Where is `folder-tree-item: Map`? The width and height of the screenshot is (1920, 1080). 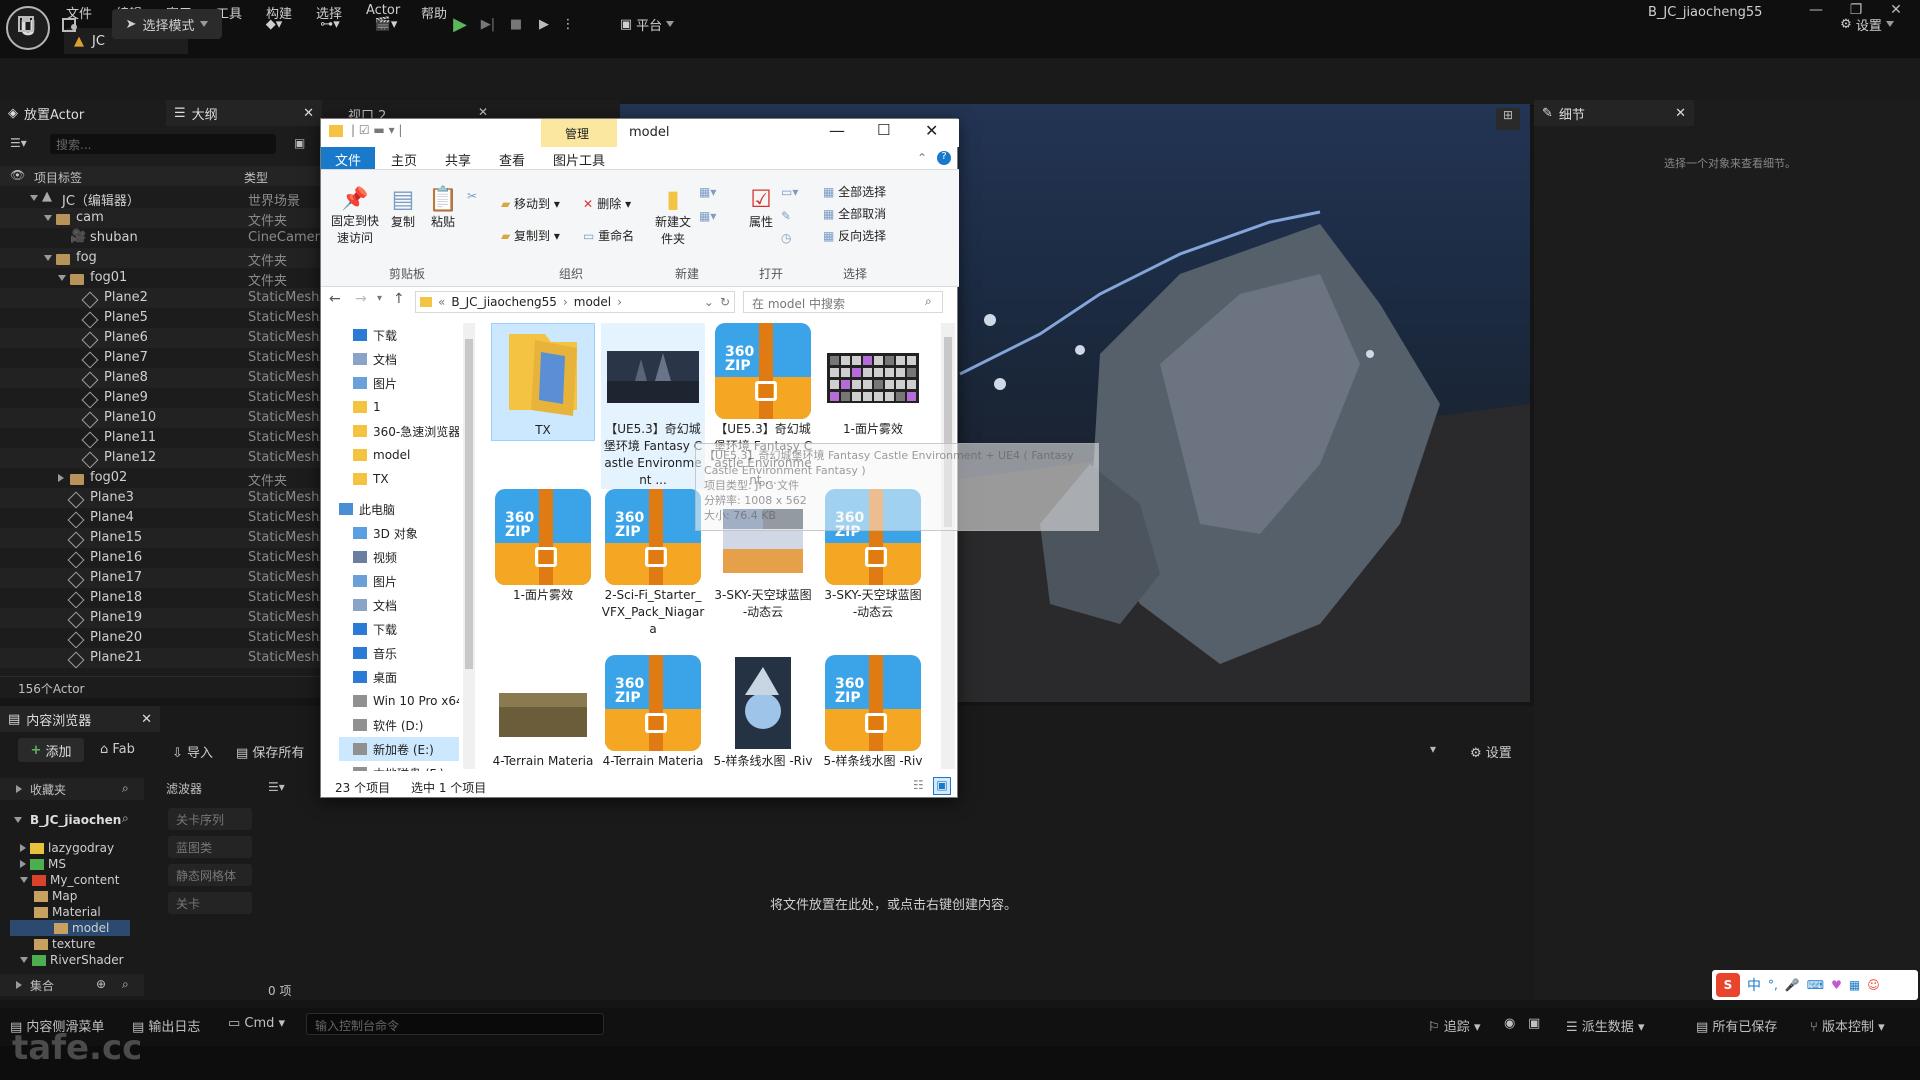 folder-tree-item: Map is located at coordinates (55, 896).